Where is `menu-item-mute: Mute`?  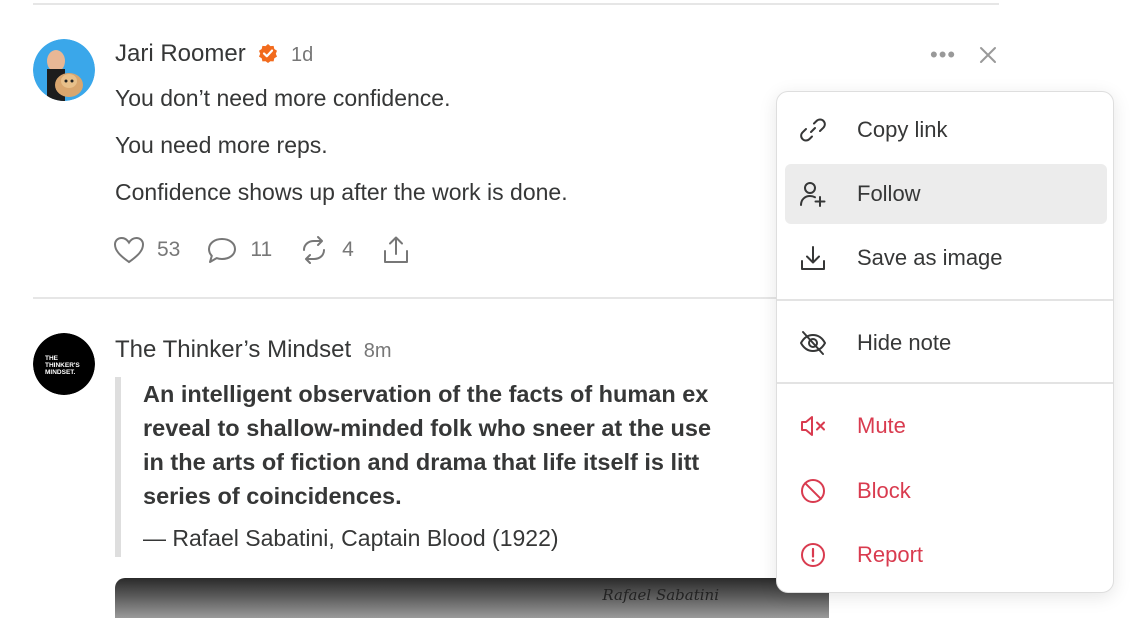
menu-item-mute: Mute is located at coordinates (946, 426).